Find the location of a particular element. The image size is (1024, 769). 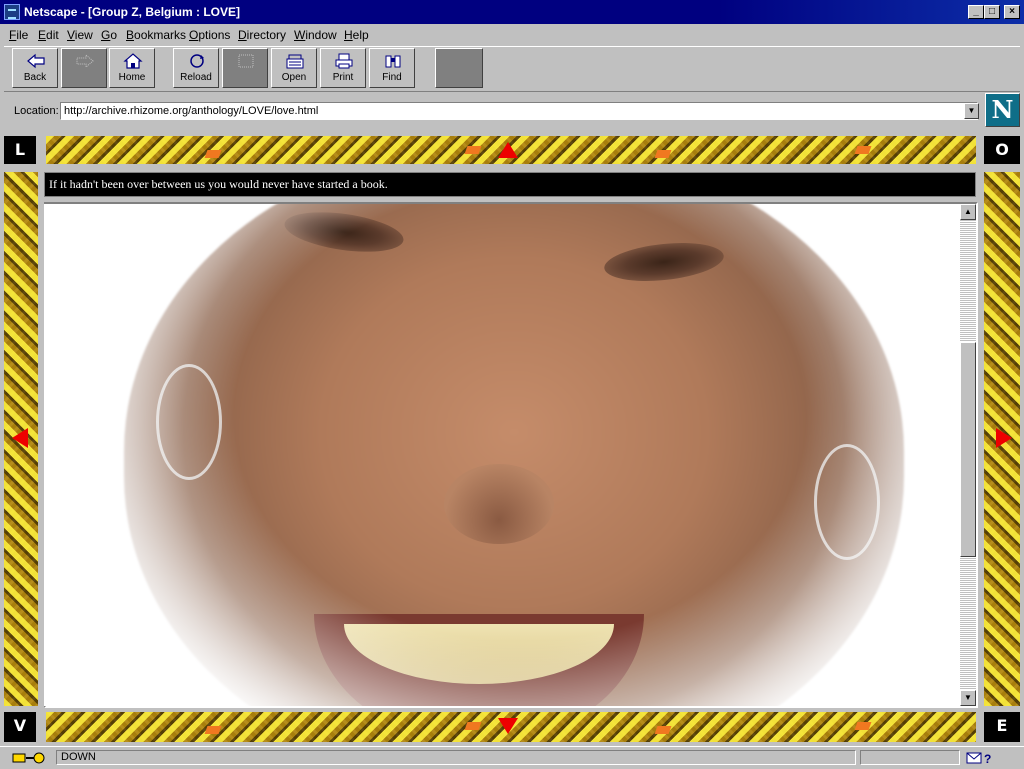

status-text: DOWN is located at coordinates (456, 757).